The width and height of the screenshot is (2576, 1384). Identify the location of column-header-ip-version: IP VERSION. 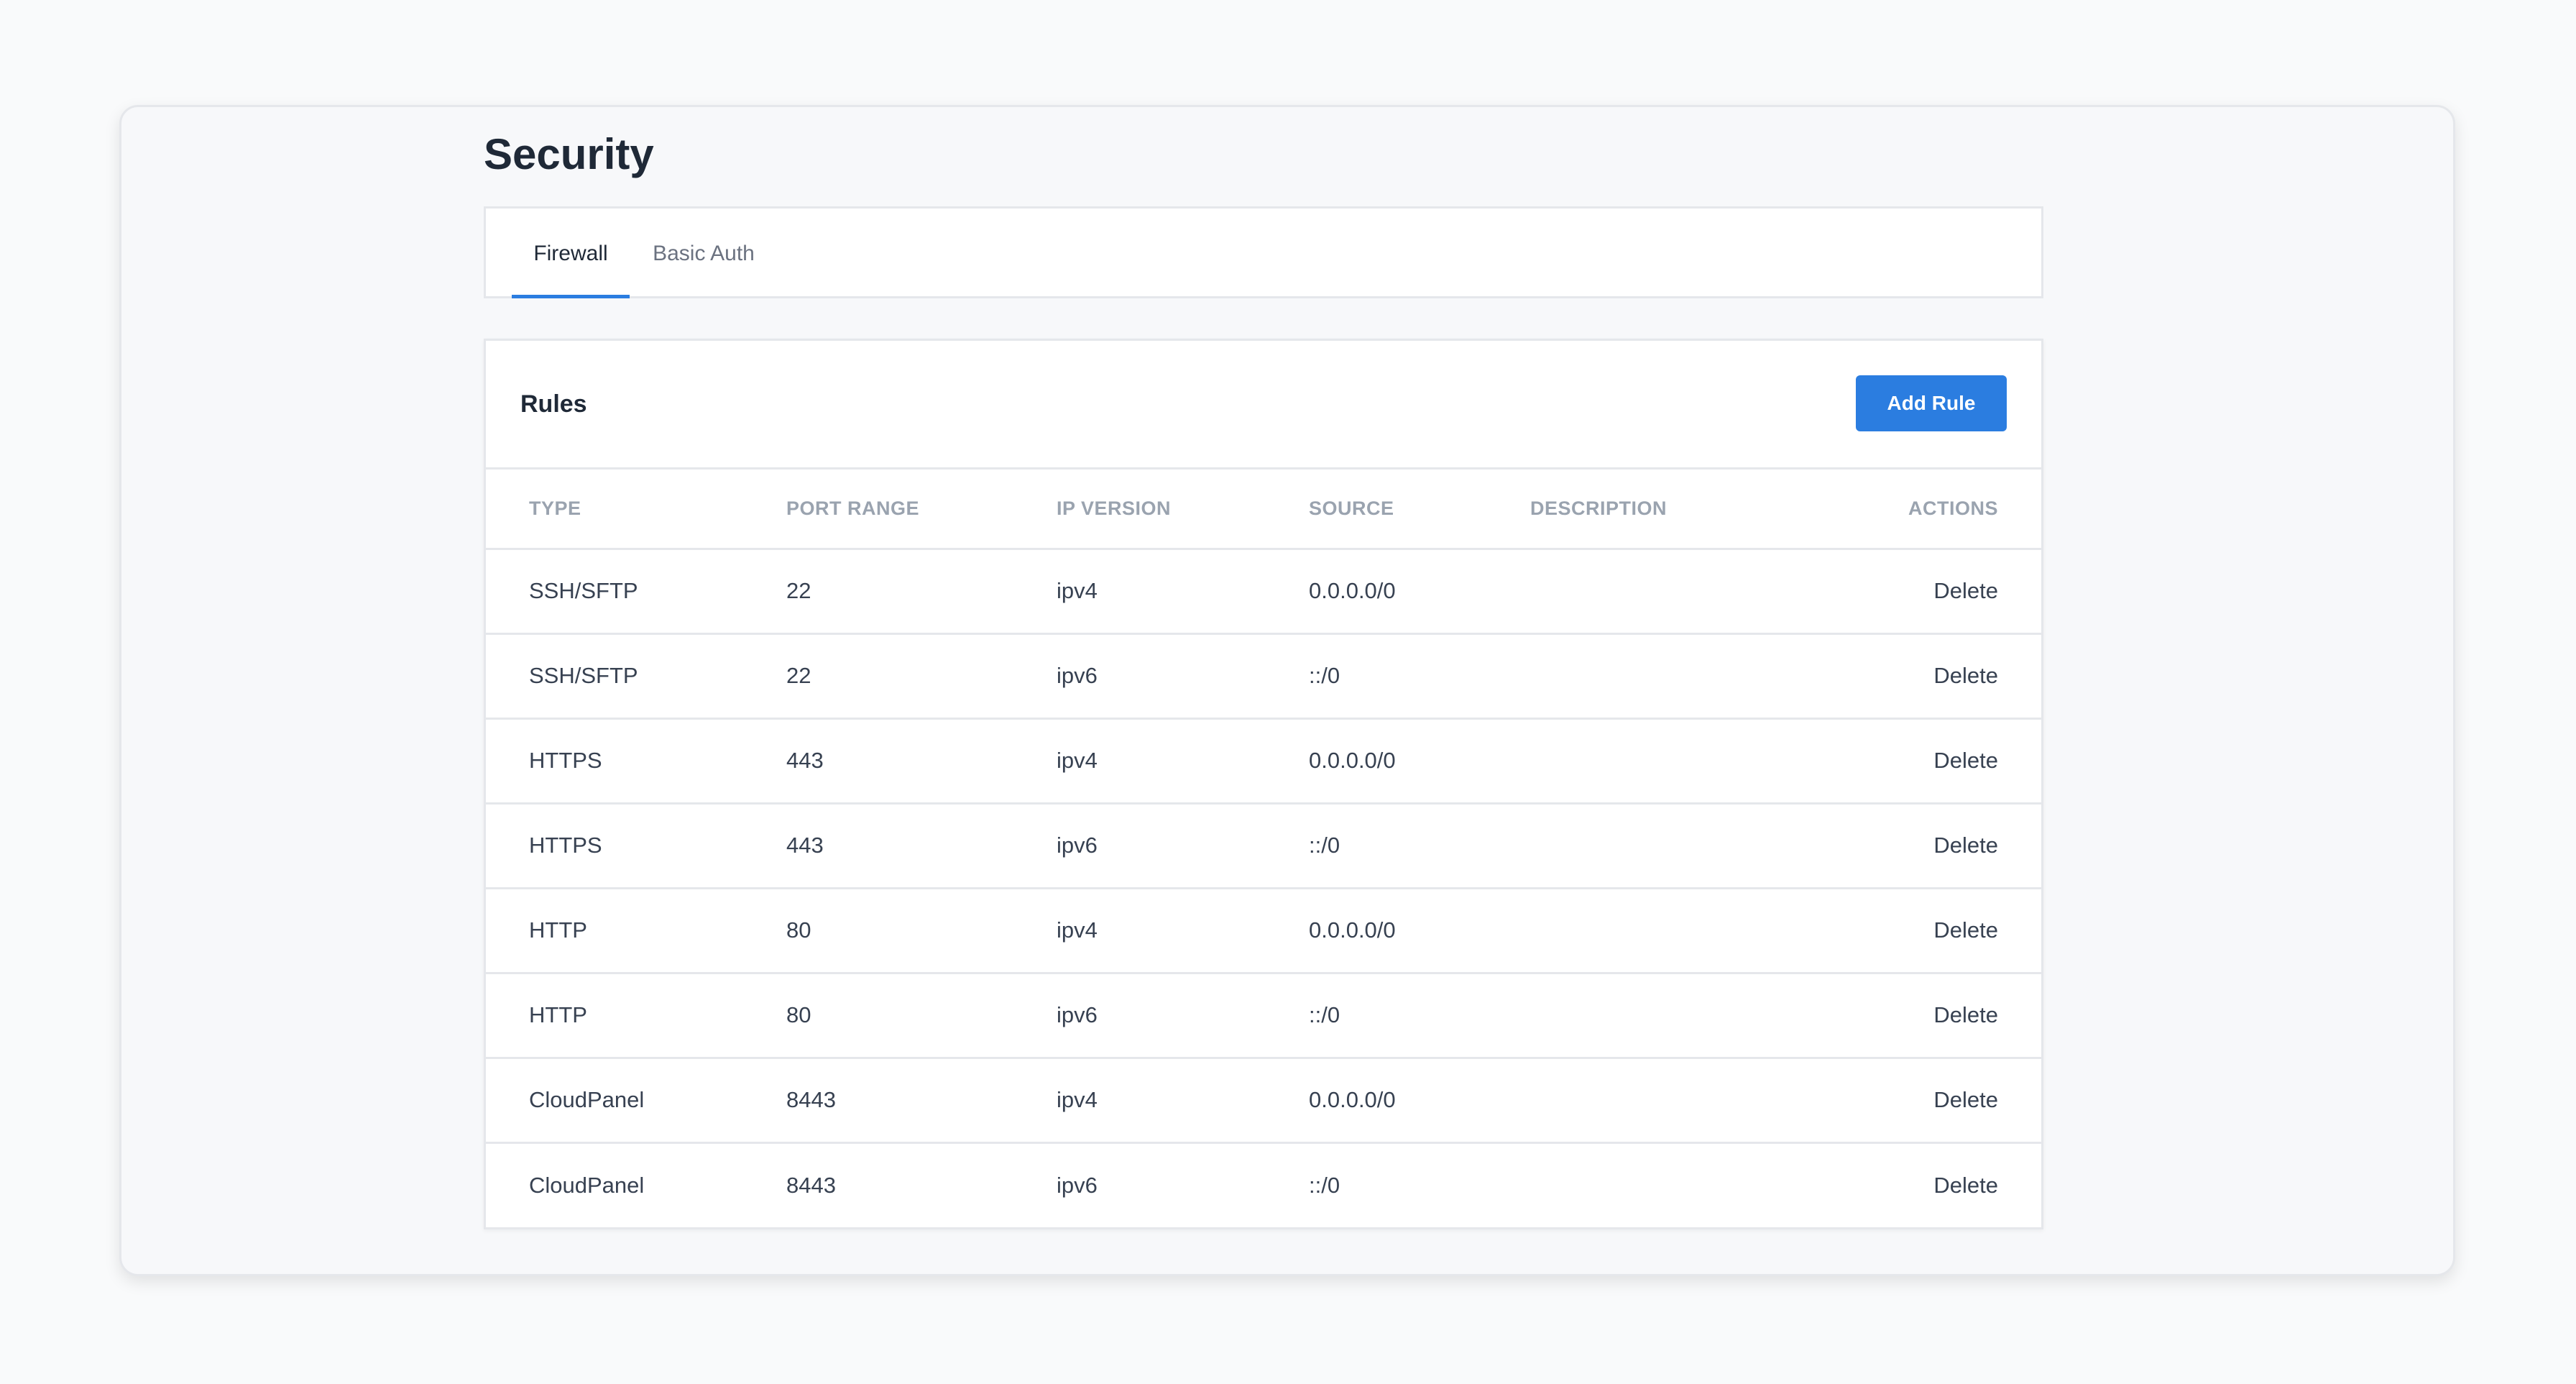
(1114, 508).